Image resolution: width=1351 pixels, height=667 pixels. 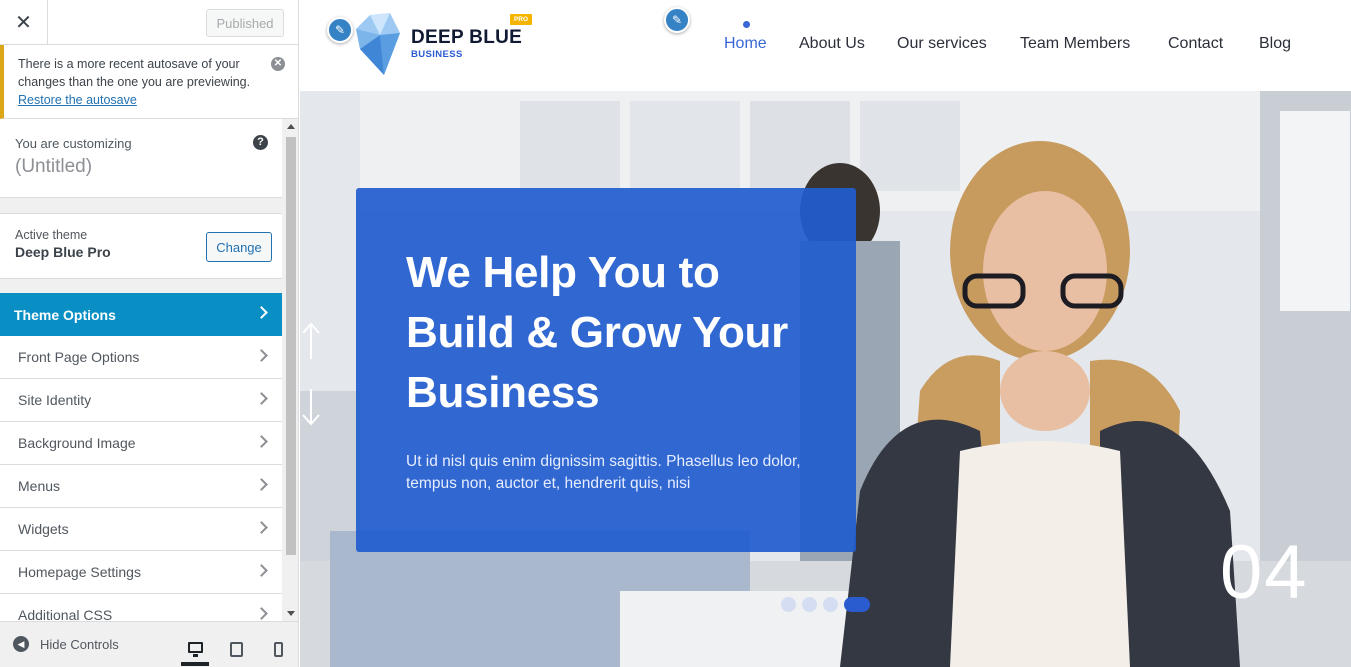 What do you see at coordinates (1275, 44) in the screenshot?
I see `nav-link-blog: Blog` at bounding box center [1275, 44].